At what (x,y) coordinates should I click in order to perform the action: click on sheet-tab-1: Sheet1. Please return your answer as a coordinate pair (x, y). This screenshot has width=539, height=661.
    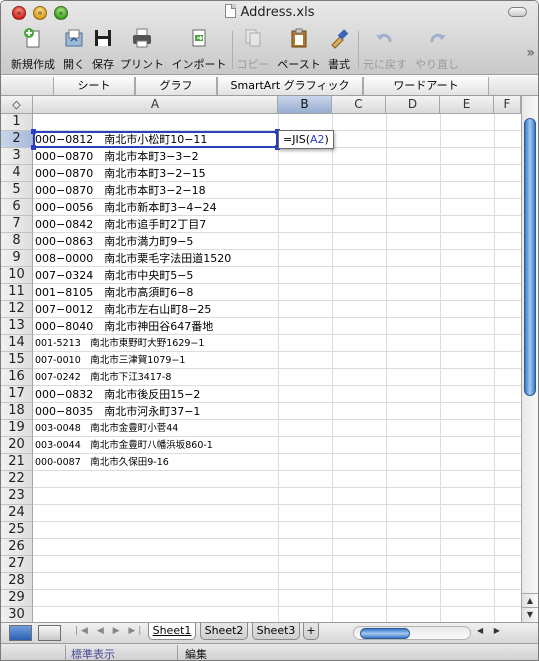
    Looking at the image, I should click on (172, 631).